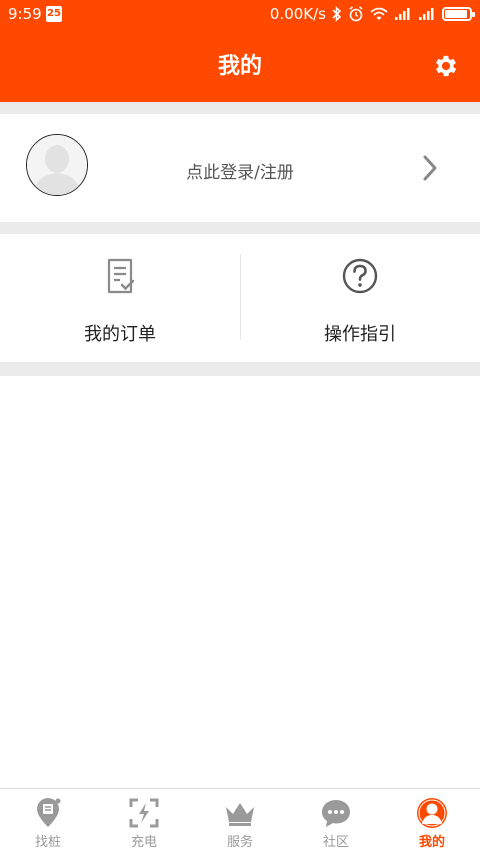 This screenshot has width=480, height=853. I want to click on status-indicators: 0.00K/s, so click(372, 14).